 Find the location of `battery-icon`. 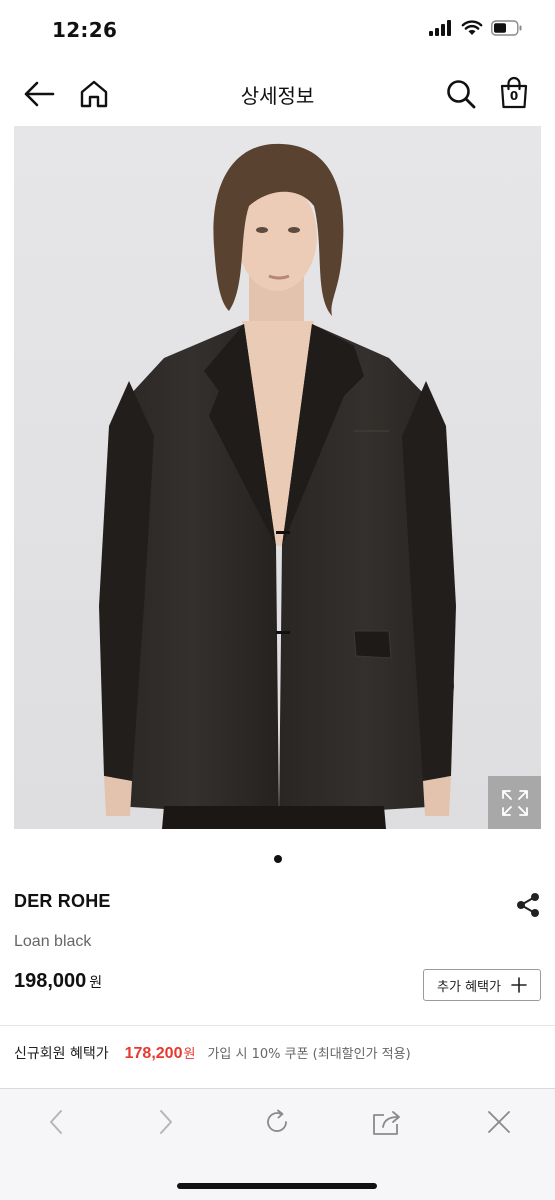

battery-icon is located at coordinates (506, 28).